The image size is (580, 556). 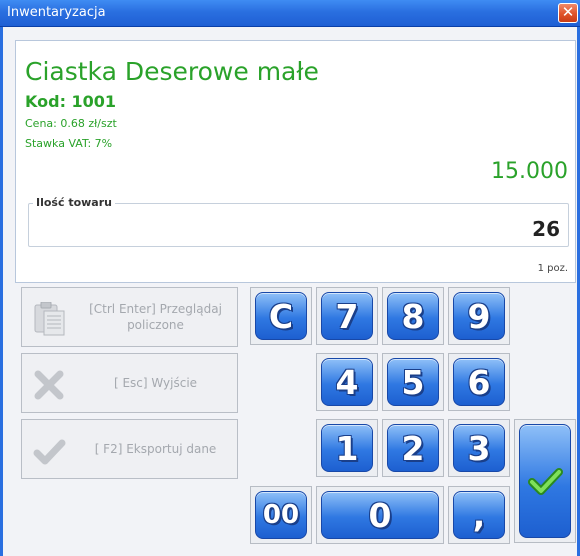 I want to click on key-6: 6, so click(x=479, y=382).